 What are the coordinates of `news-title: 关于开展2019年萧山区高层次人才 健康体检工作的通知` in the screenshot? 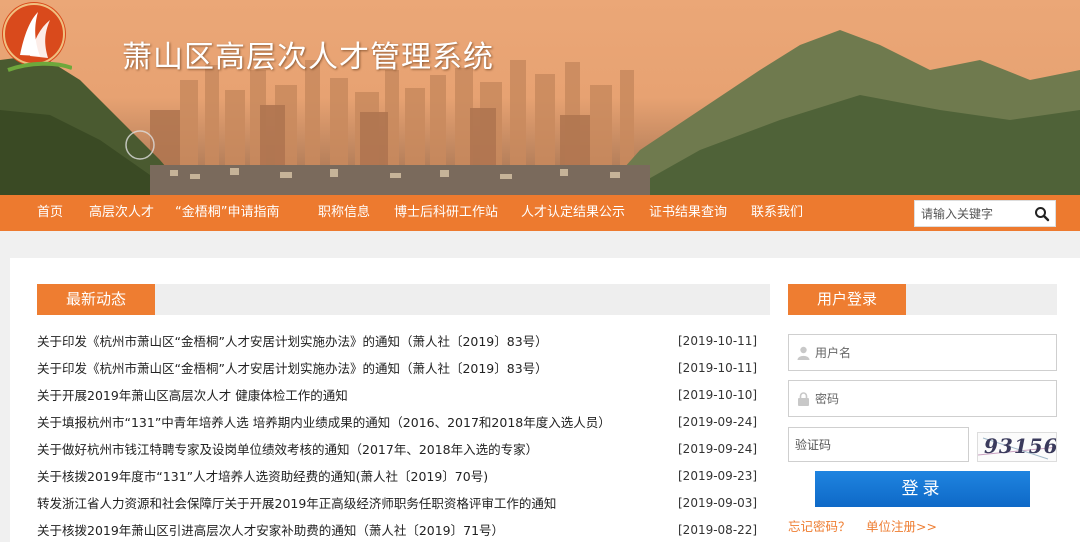 It's located at (192, 395).